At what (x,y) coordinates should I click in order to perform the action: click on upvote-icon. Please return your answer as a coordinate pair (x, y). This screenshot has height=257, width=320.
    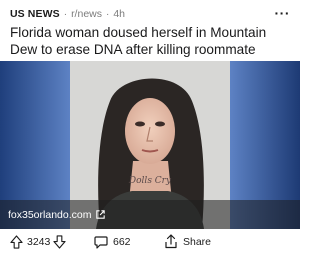
    Looking at the image, I should click on (16, 242).